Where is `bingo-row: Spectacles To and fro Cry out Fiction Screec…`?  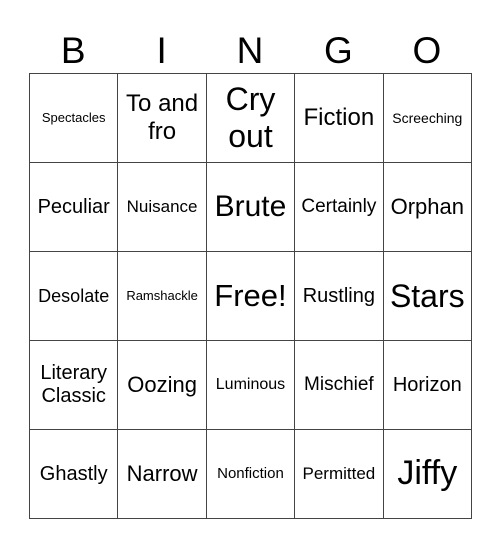
bingo-row: Spectacles To and fro Cry out Fiction Screec… is located at coordinates (250, 118).